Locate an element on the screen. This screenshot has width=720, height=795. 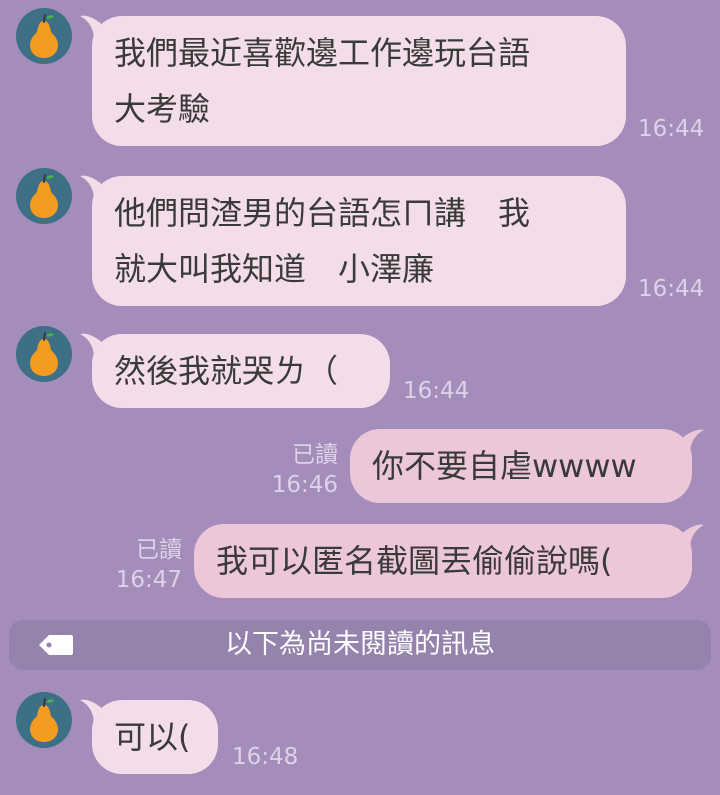
message-time: 16:46 is located at coordinates (304, 485).